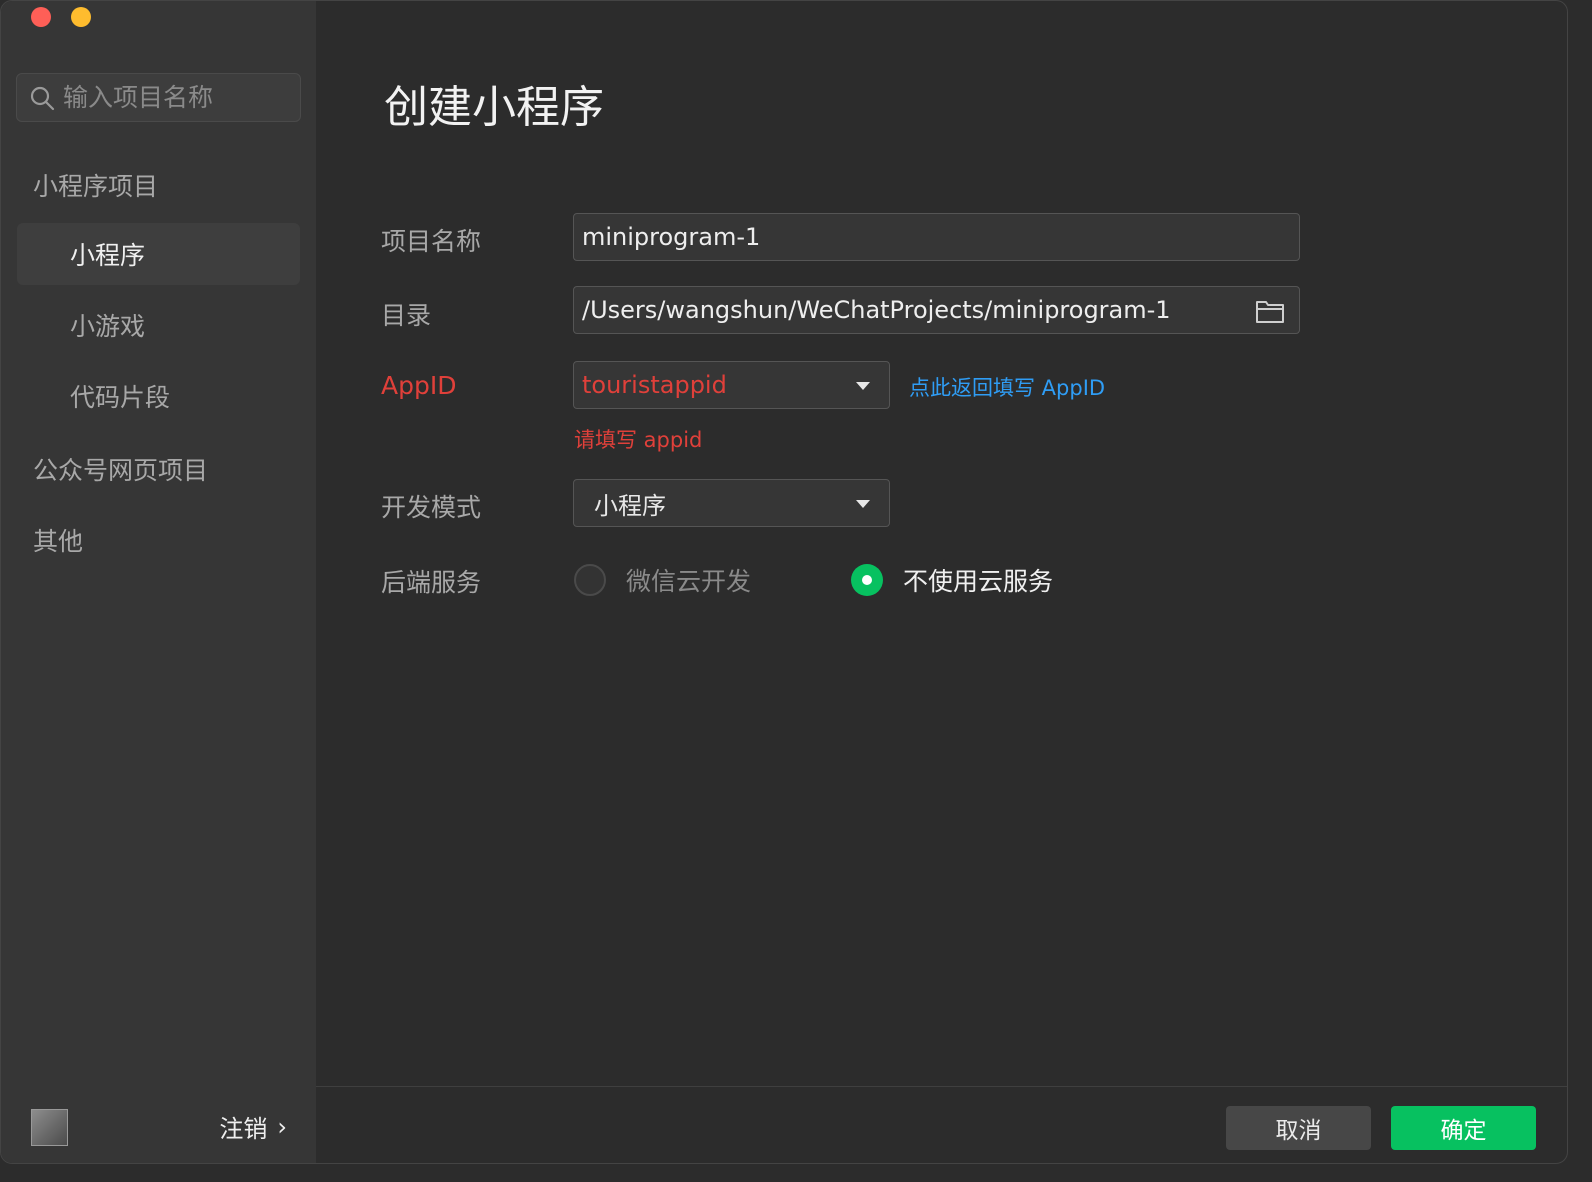  What do you see at coordinates (630, 505) in the screenshot?
I see `dev-mode-value: 小程序` at bounding box center [630, 505].